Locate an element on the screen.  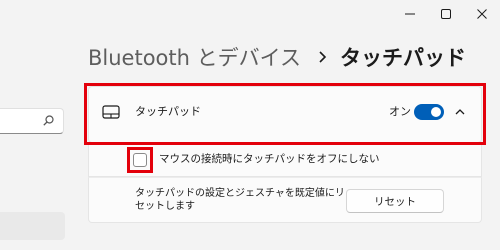
maximize-icon is located at coordinates (446, 14).